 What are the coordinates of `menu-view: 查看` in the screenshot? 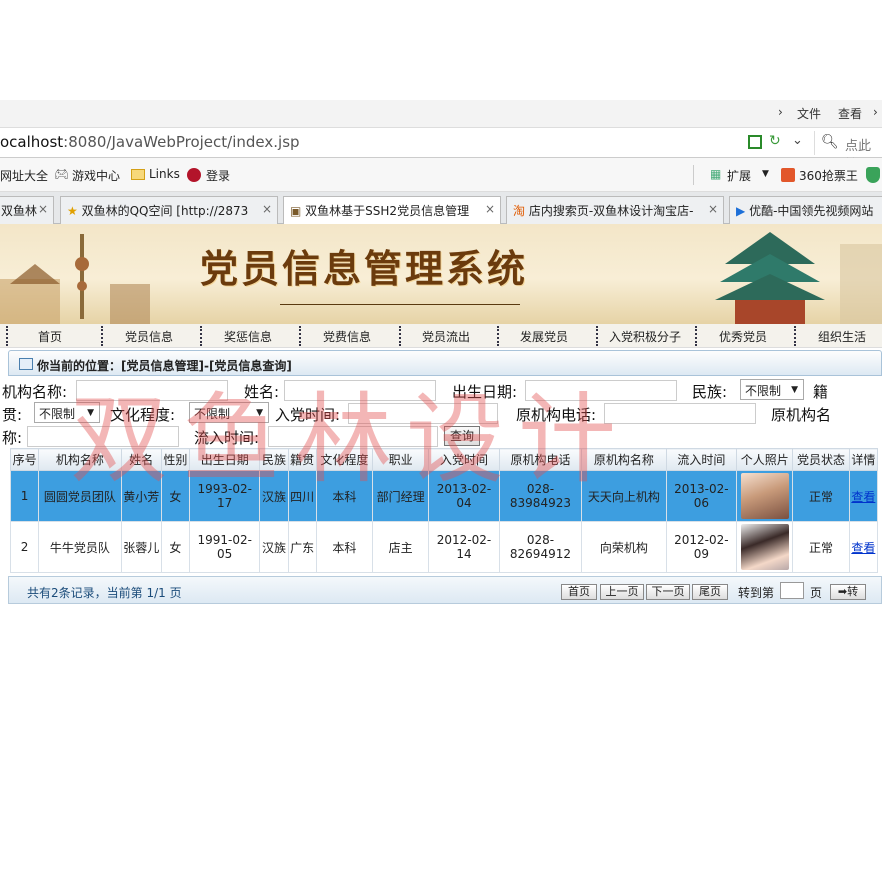 It's located at (850, 113).